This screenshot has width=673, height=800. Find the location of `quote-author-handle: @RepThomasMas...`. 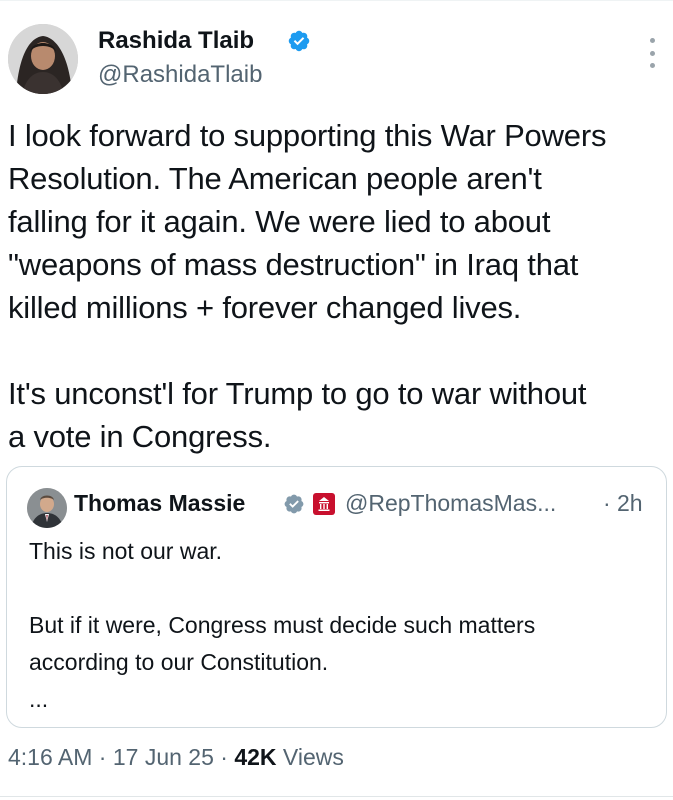

quote-author-handle: @RepThomasMas... is located at coordinates (450, 503).